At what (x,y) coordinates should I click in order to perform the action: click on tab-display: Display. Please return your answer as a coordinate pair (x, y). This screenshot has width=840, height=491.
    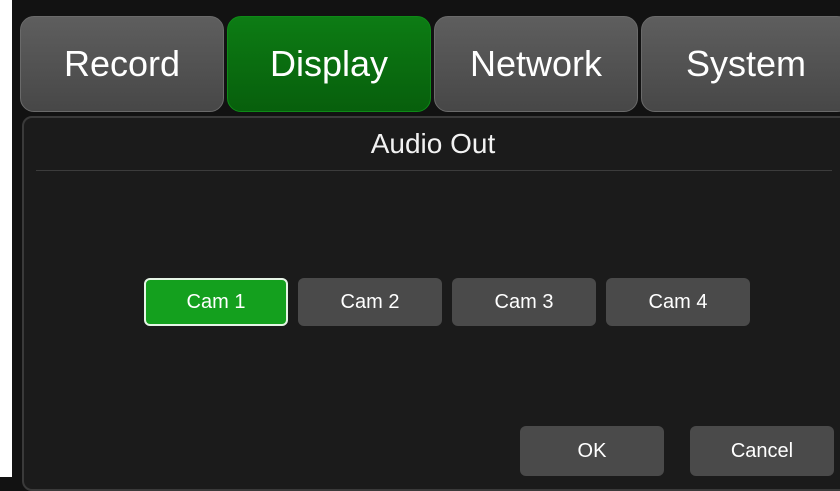
    Looking at the image, I should click on (329, 64).